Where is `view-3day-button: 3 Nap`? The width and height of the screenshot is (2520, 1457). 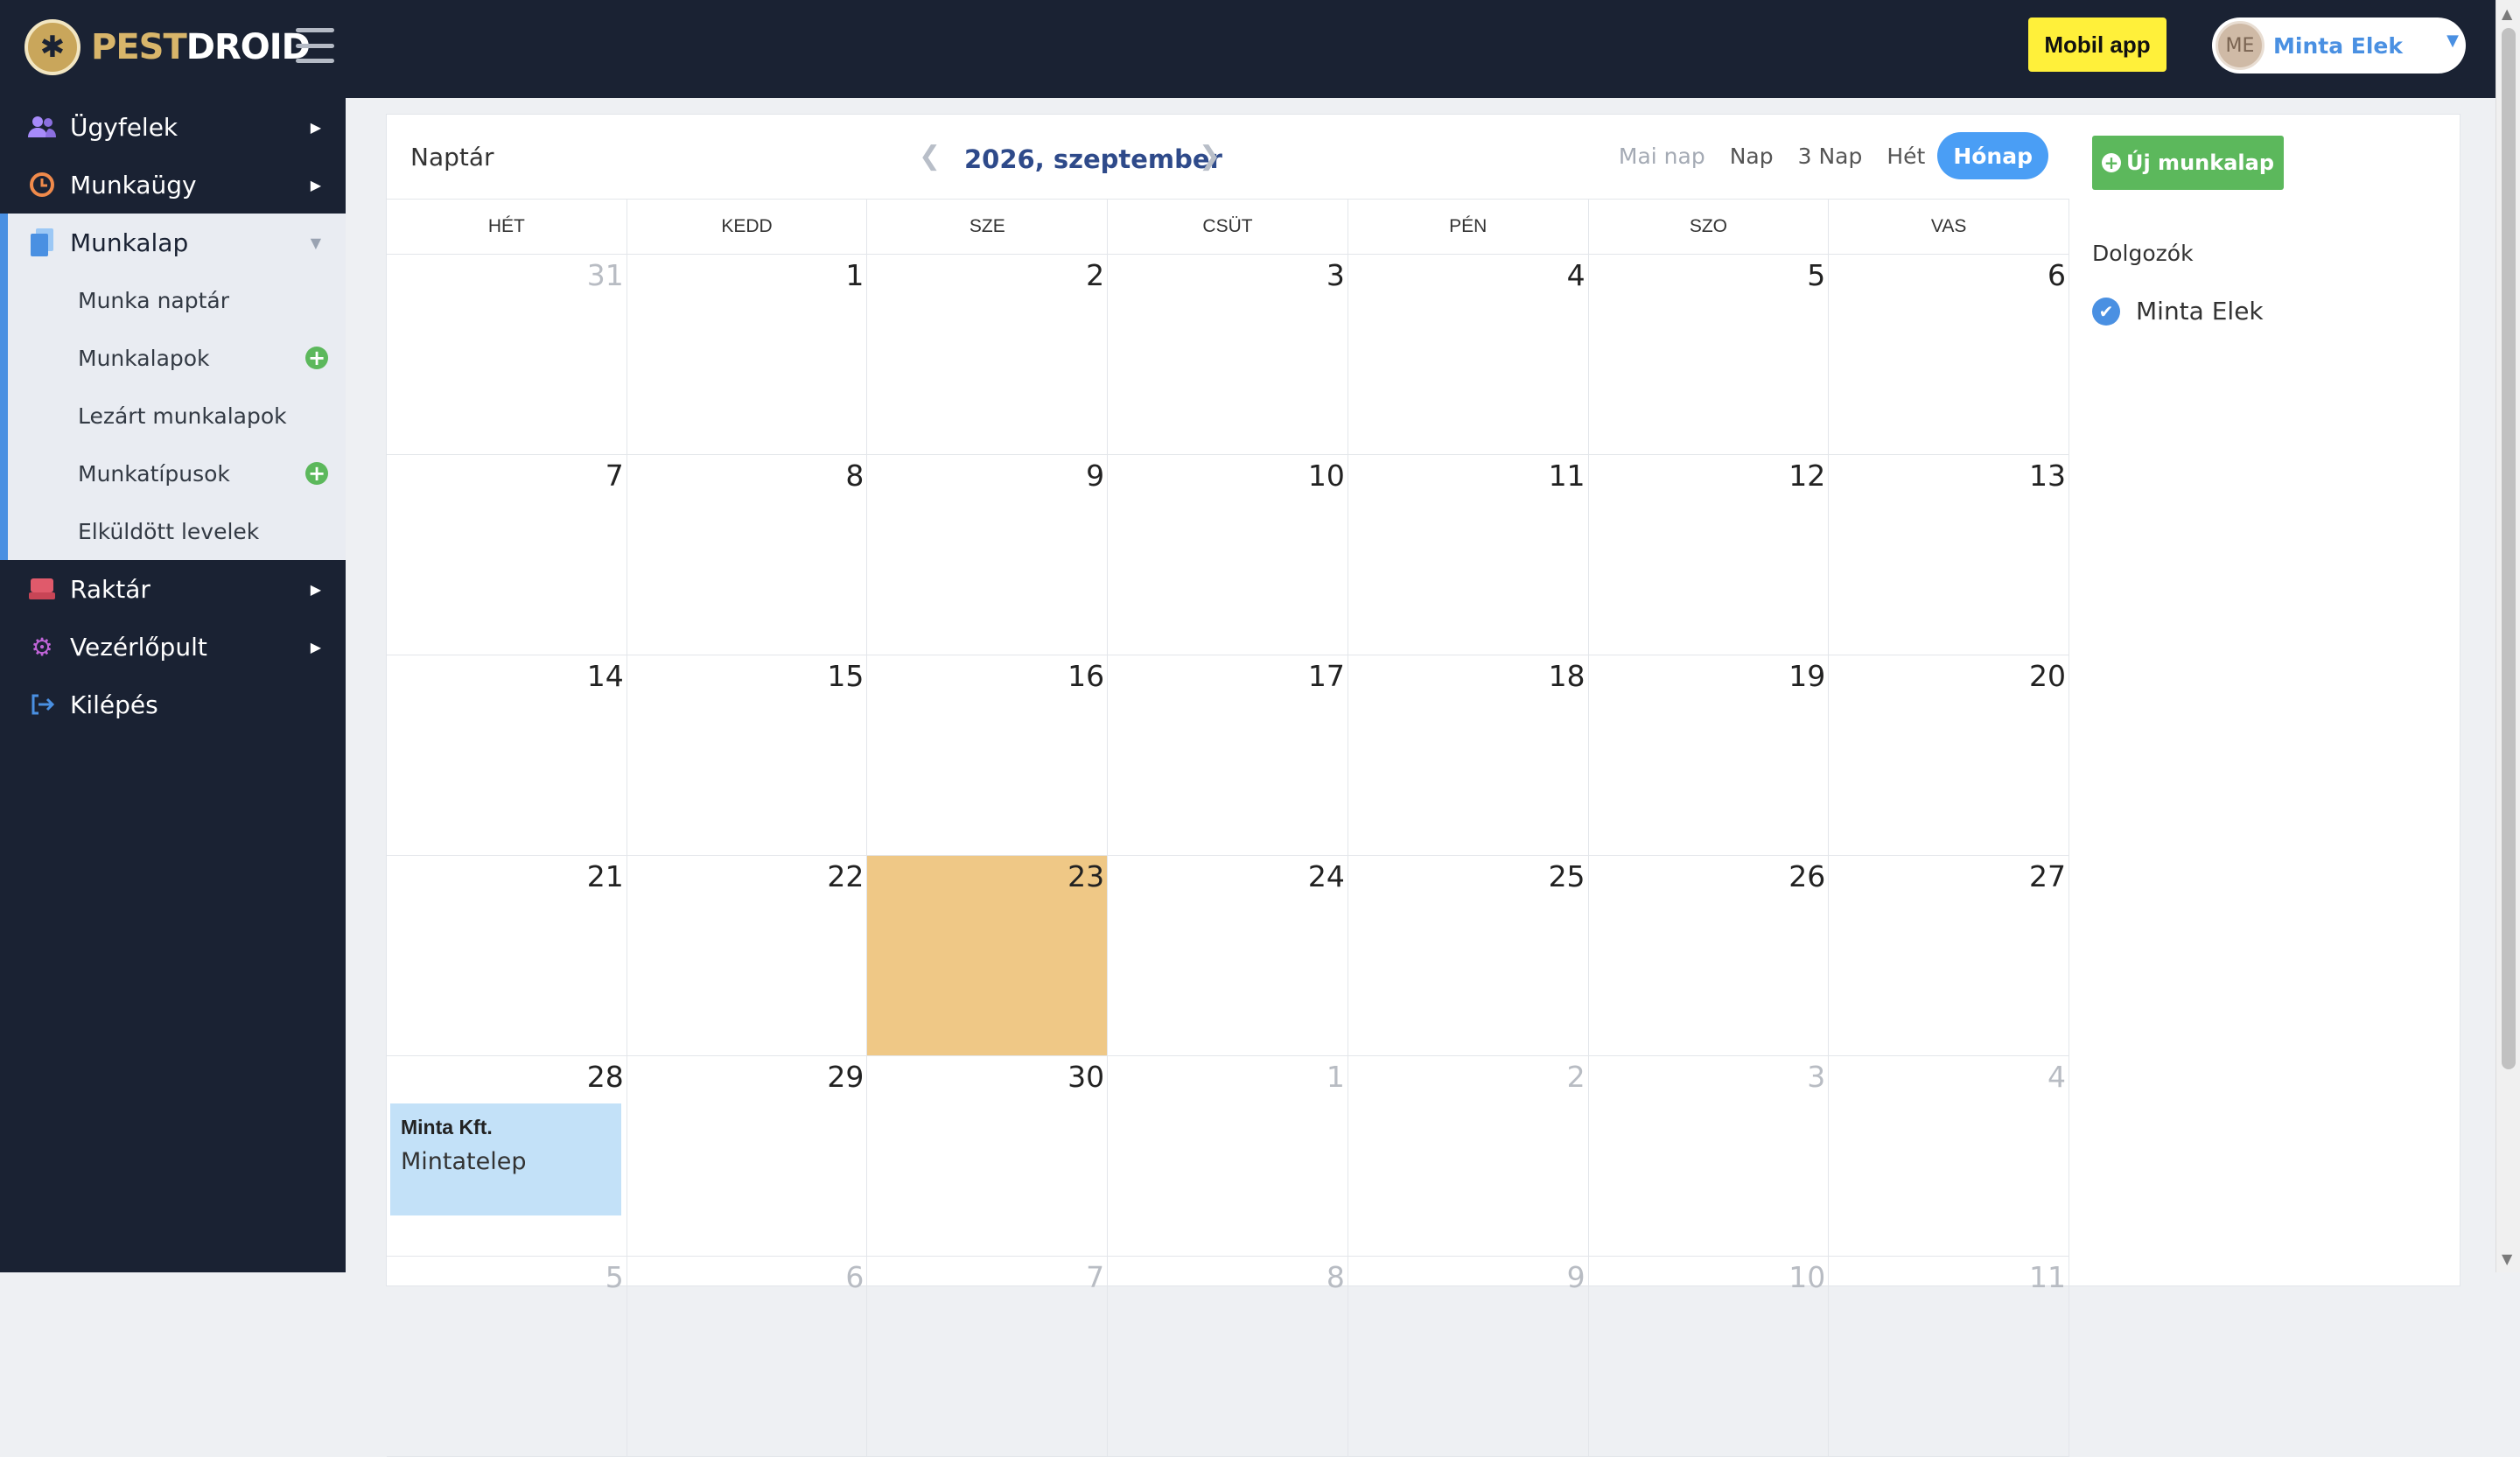 view-3day-button: 3 Nap is located at coordinates (1830, 155).